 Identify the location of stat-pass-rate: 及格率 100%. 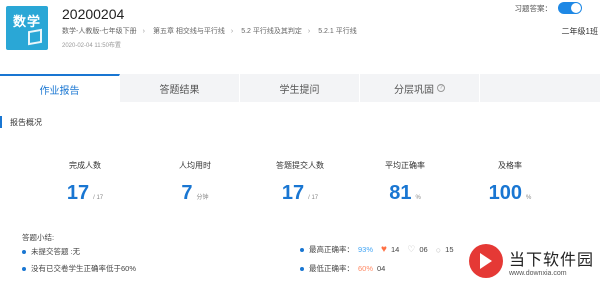
(510, 182).